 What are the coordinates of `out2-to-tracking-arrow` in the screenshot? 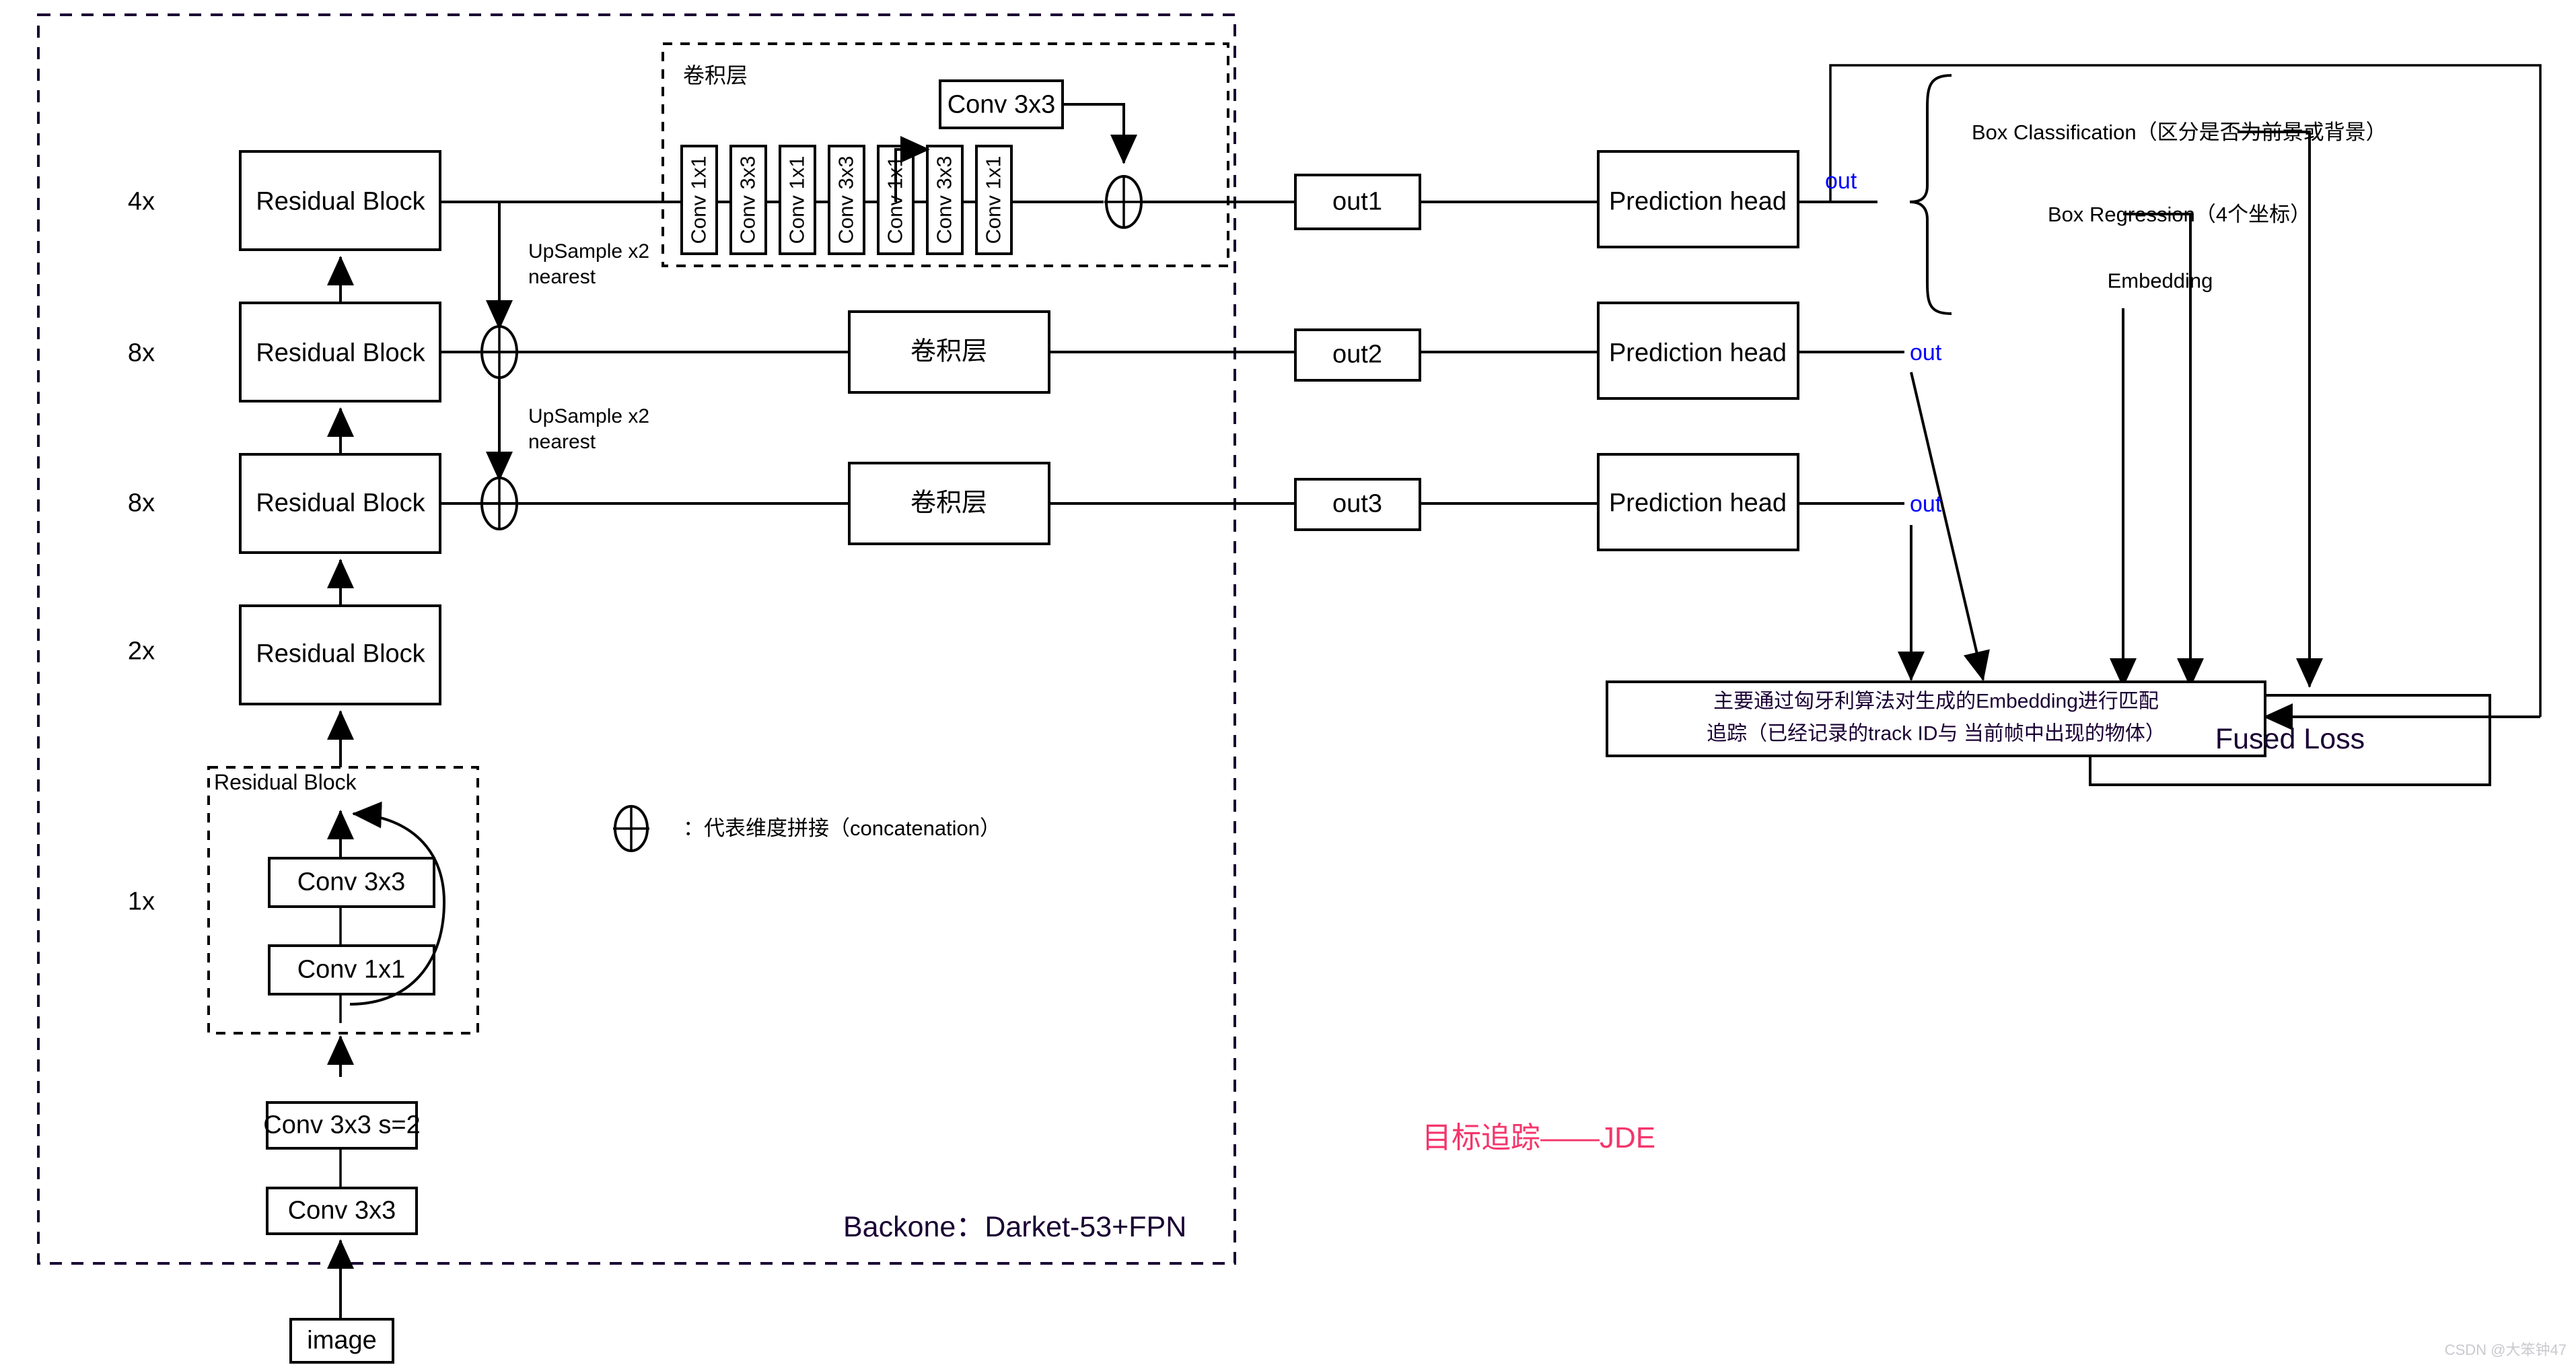 It's located at (1950, 526).